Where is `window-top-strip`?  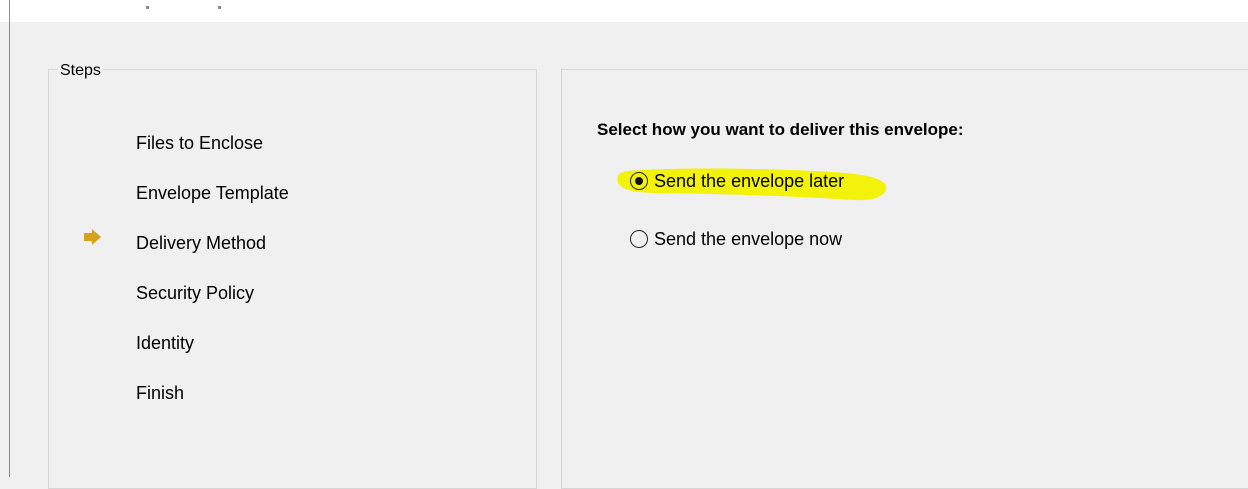
window-top-strip is located at coordinates (624, 11).